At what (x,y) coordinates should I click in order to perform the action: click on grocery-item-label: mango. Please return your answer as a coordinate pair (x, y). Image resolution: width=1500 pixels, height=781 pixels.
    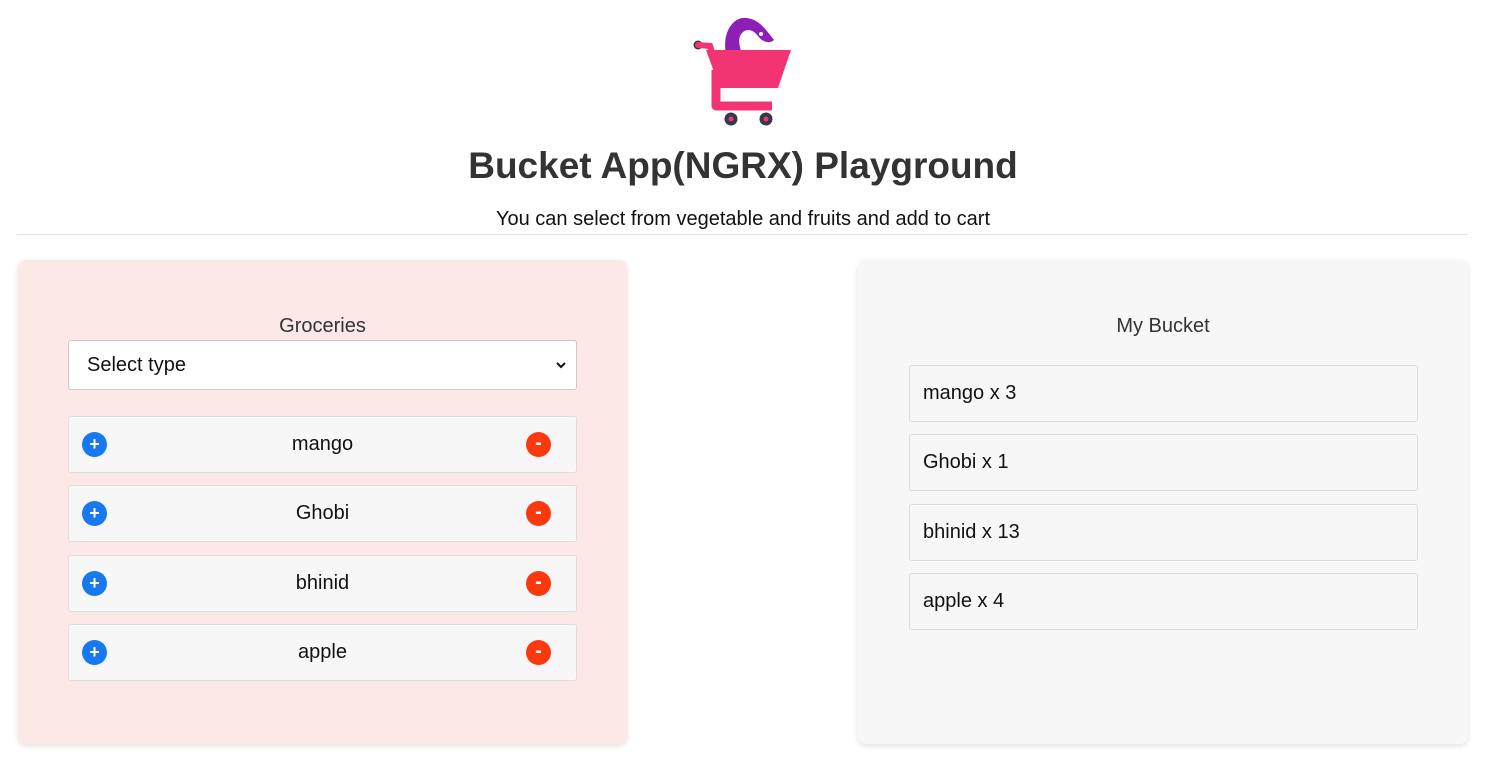
    Looking at the image, I should click on (322, 444).